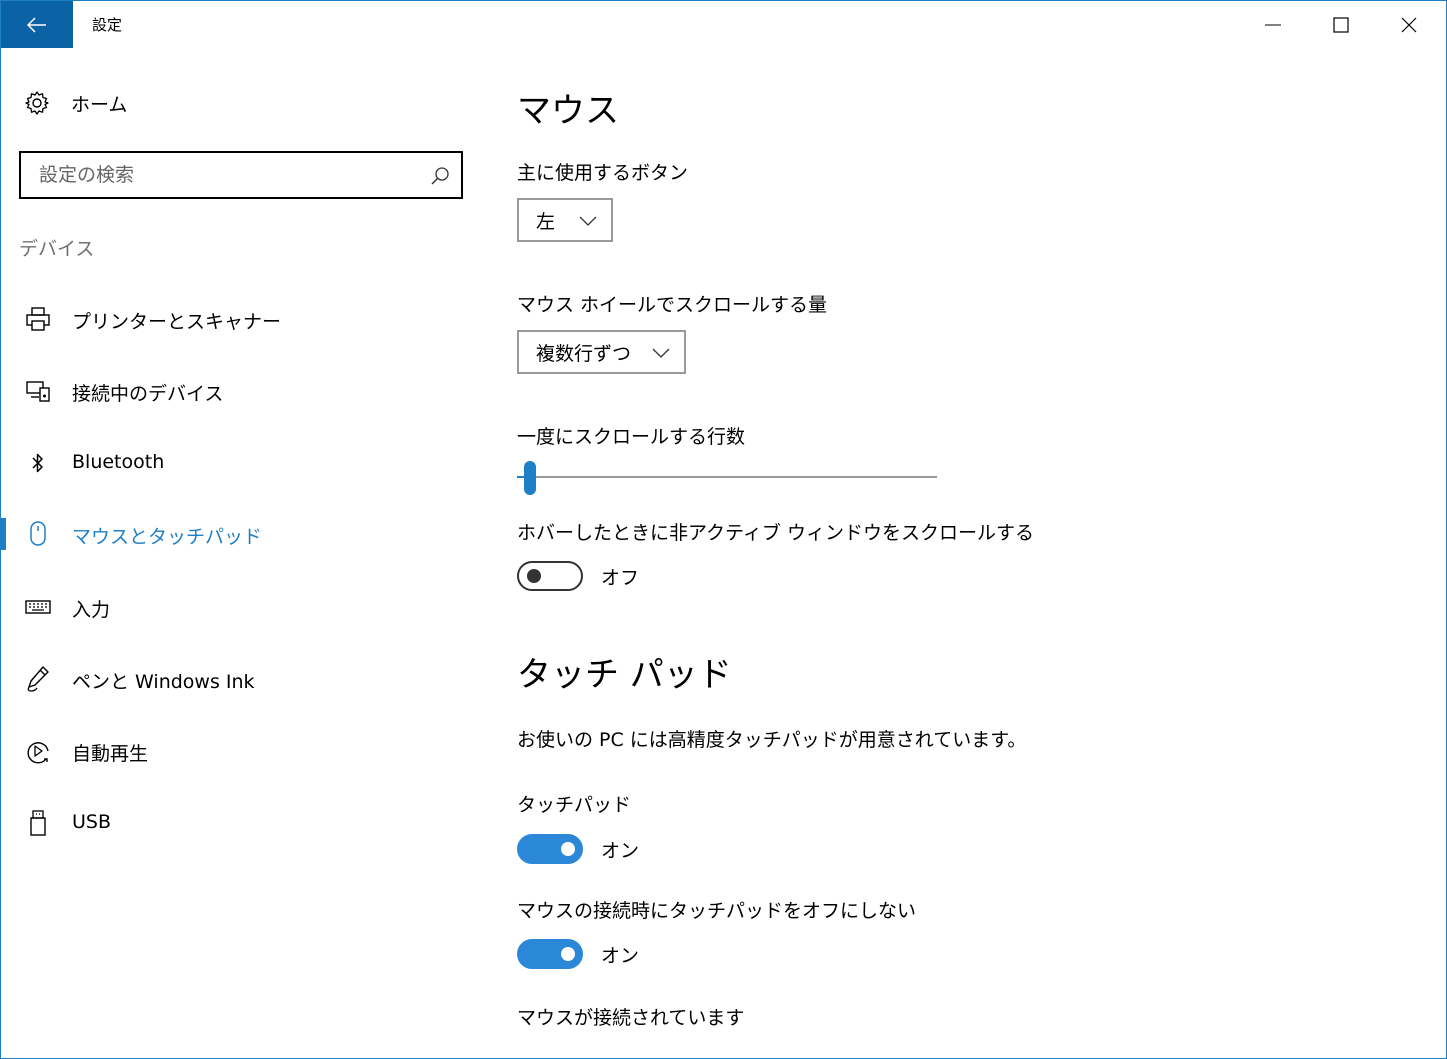 This screenshot has width=1447, height=1059. I want to click on autoplay-icon, so click(38, 751).